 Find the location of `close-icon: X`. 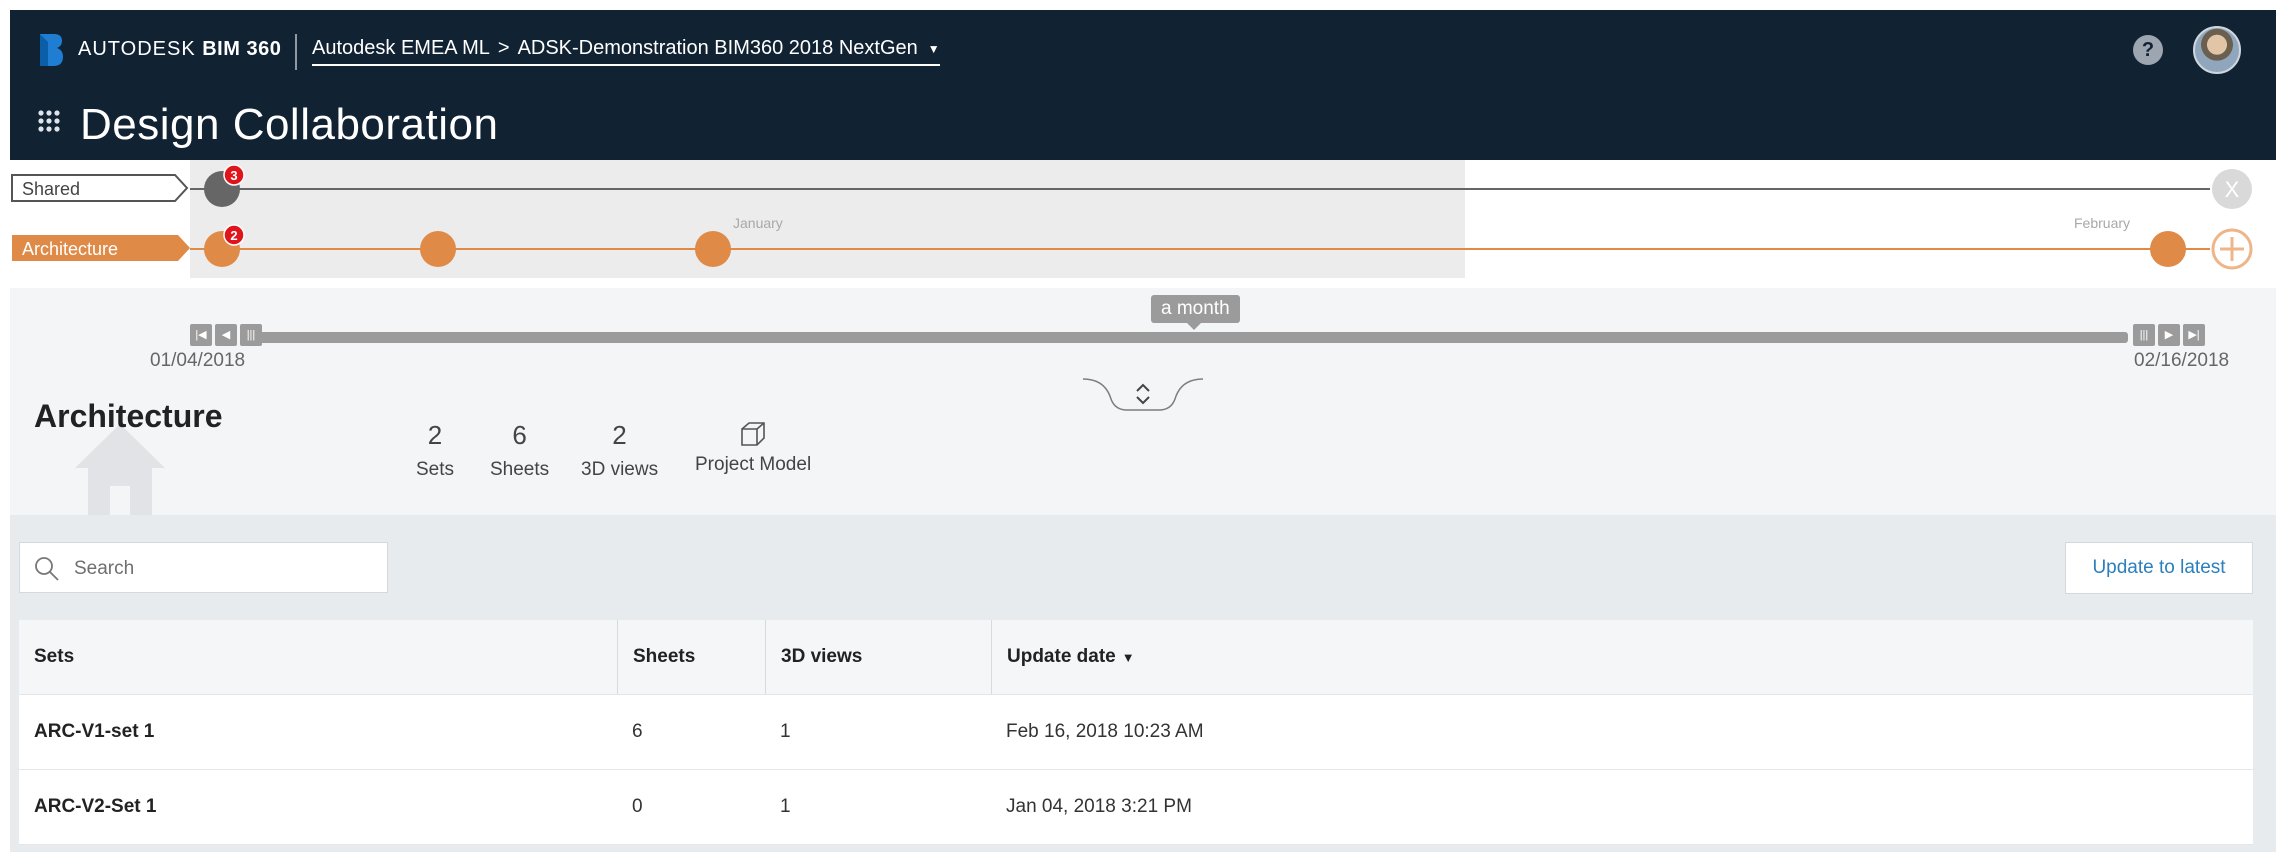

close-icon: X is located at coordinates (2232, 189).